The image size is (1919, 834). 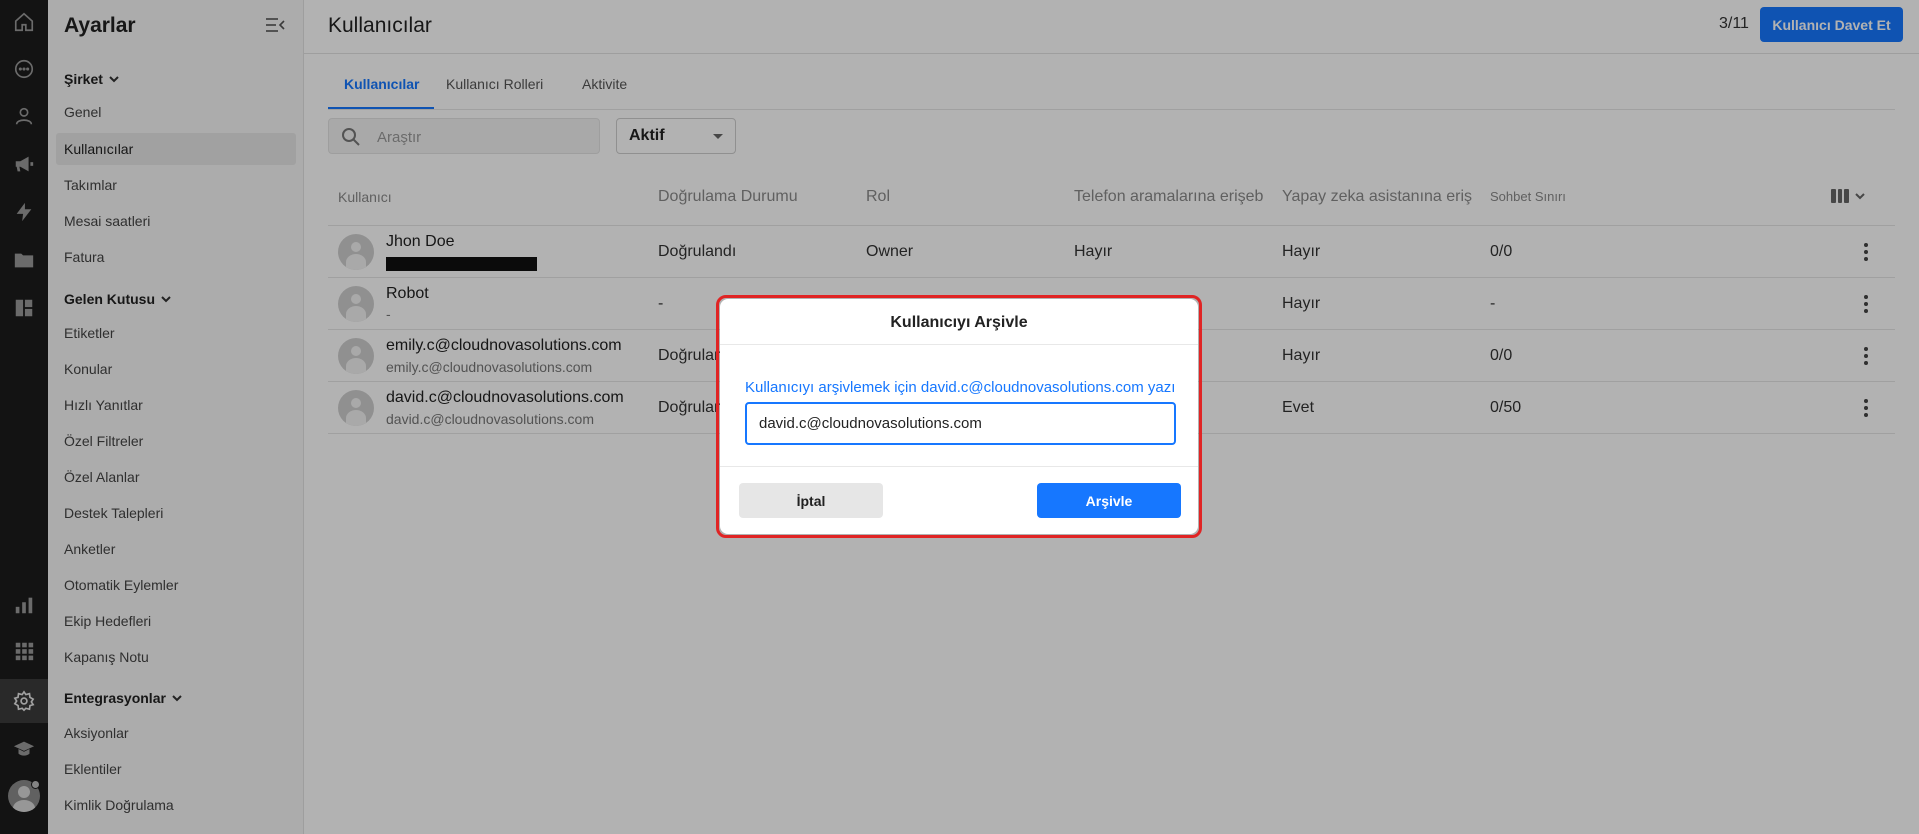 I want to click on cancel-button: İptal, so click(x=811, y=500).